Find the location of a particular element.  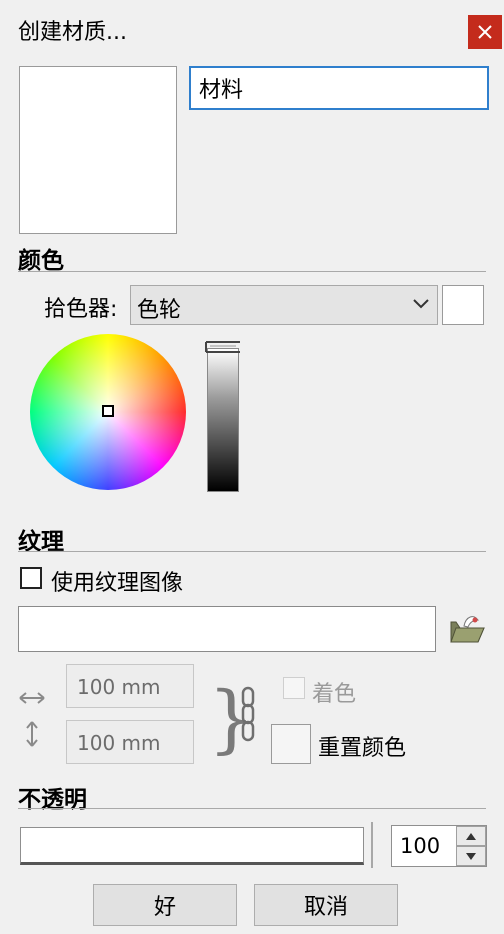

material-preview is located at coordinates (98, 150).